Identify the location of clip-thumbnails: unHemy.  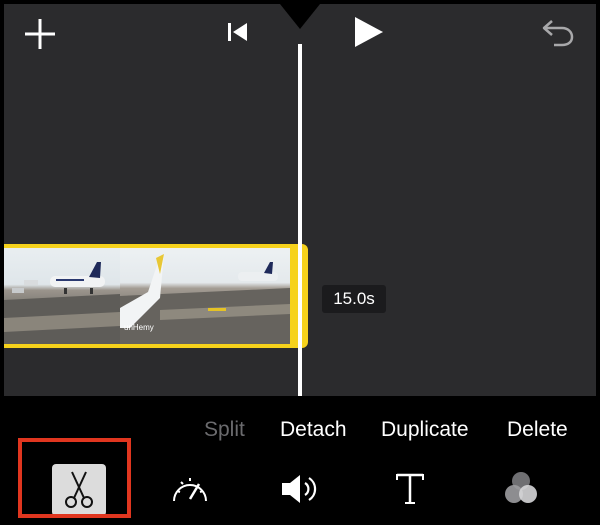
(147, 296).